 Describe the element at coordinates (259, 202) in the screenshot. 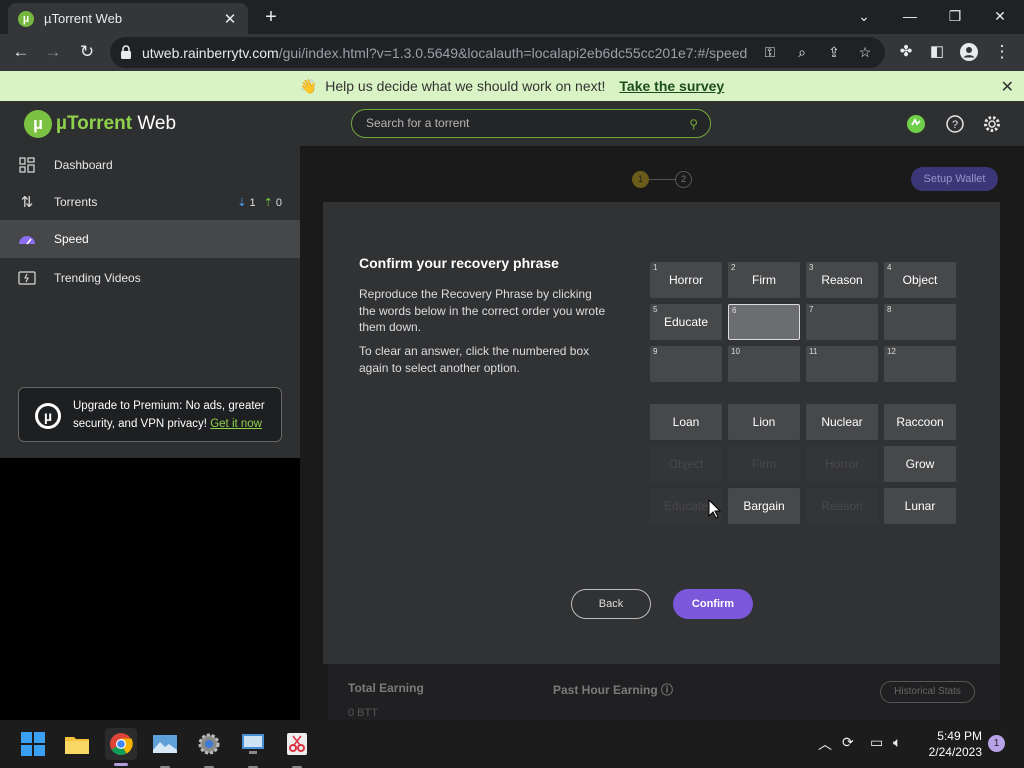

I see `torrent-counts: ⇣ 1 ⇡ 0` at that location.